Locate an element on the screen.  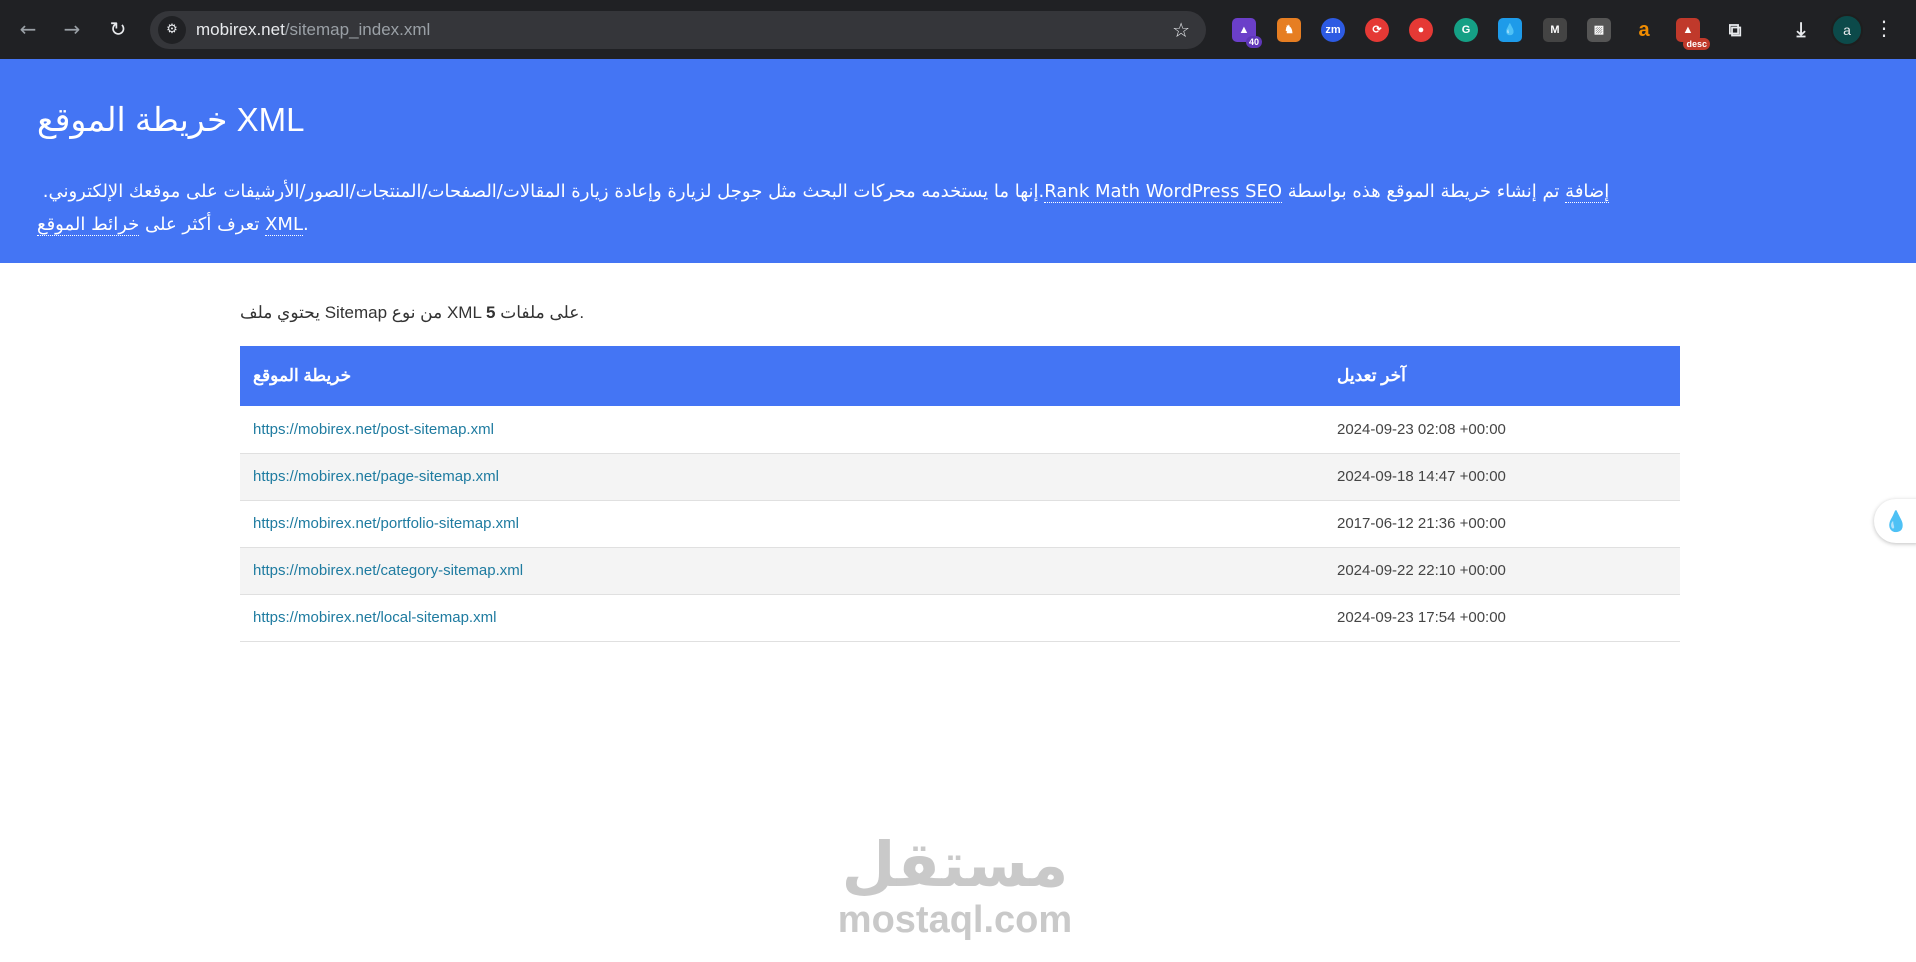
page-title: خريطة الموقع XML is located at coordinates (171, 119).